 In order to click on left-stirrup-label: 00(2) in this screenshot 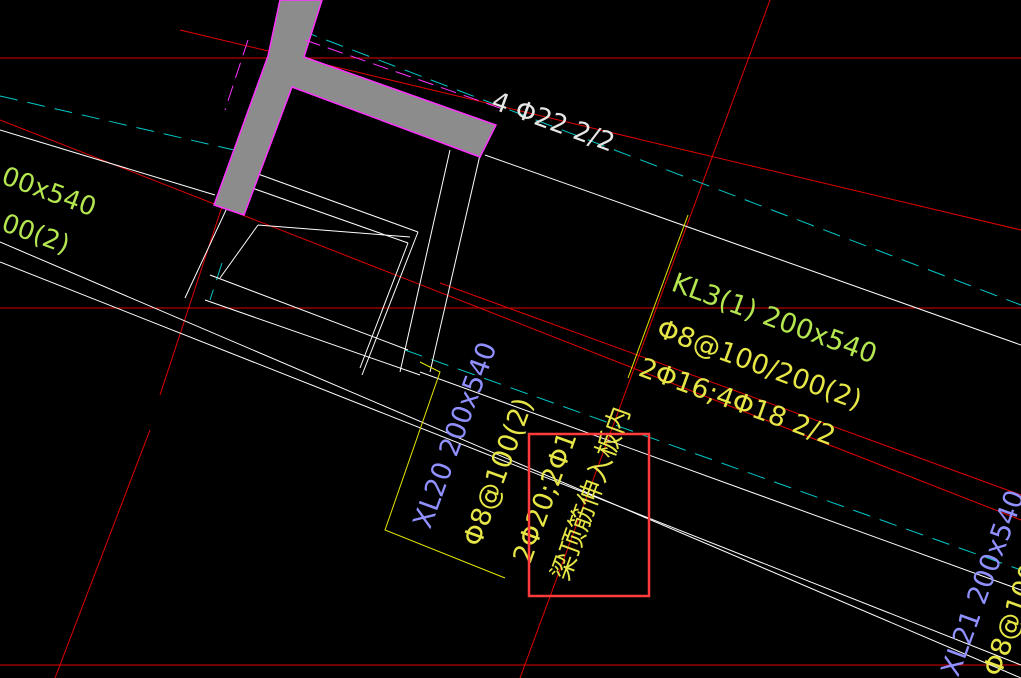, I will do `click(37, 234)`.